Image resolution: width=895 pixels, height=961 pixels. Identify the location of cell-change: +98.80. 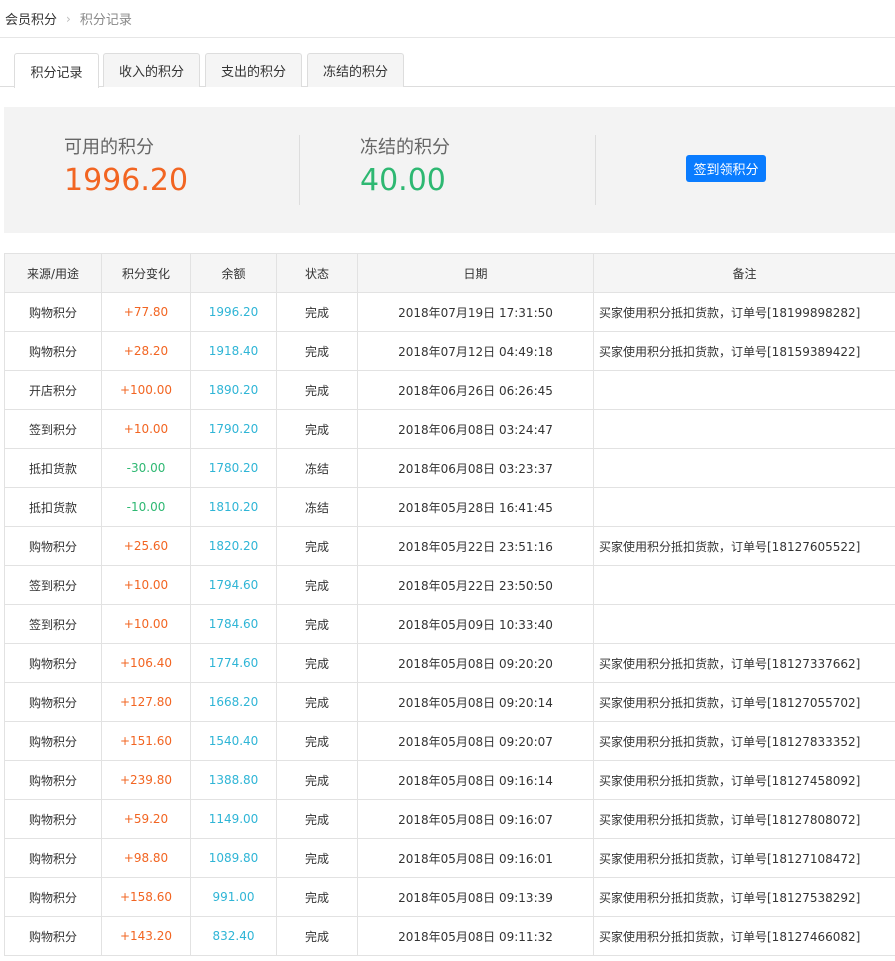
(146, 858).